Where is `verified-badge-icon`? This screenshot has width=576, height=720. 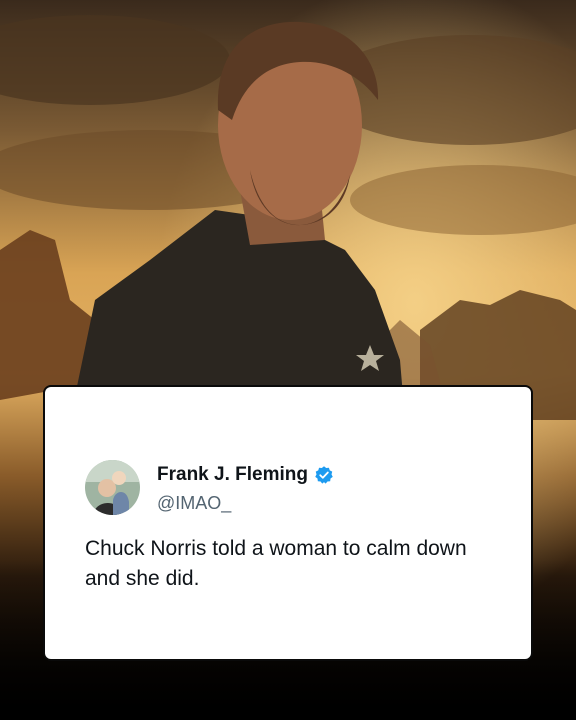
verified-badge-icon is located at coordinates (324, 475).